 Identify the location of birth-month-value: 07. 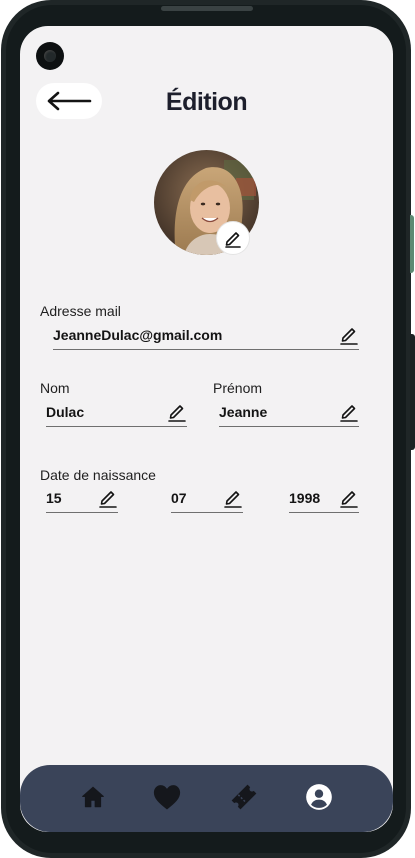
(179, 498).